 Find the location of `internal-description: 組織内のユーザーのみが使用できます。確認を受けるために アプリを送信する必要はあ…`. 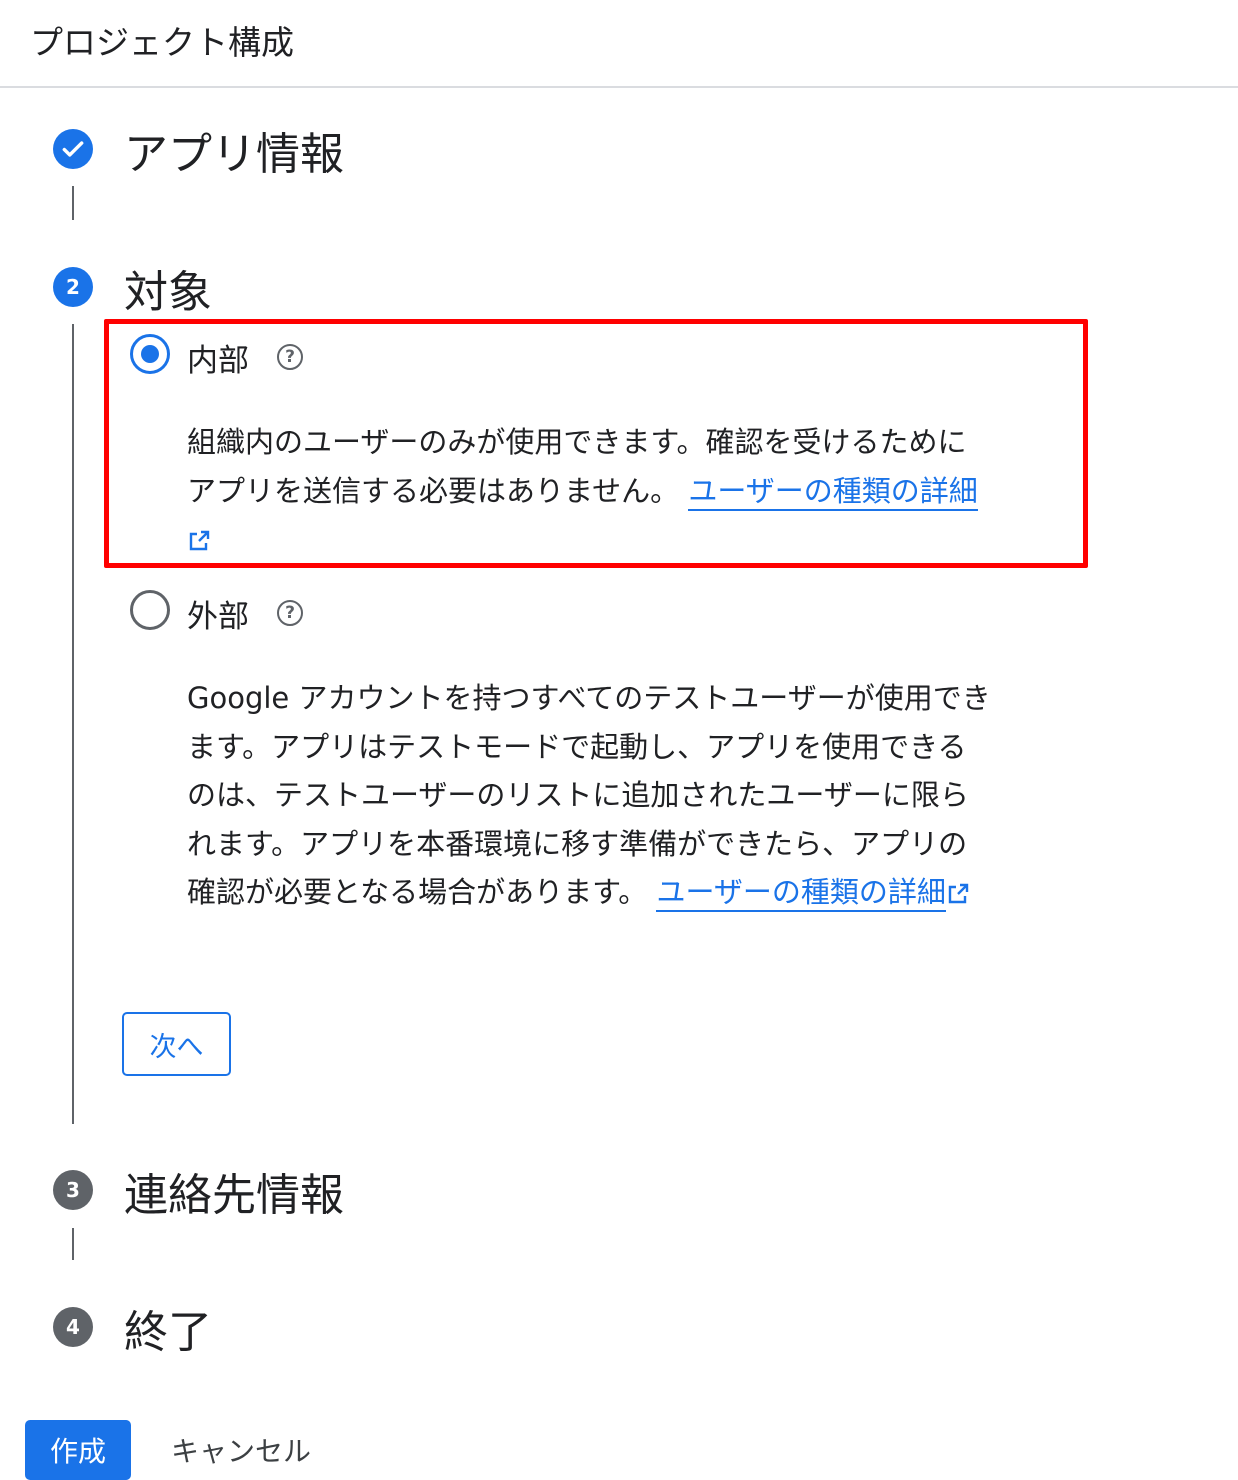

internal-description: 組織内のユーザーのみが使用できます。確認を受けるために アプリを送信する必要はあ… is located at coordinates (582, 491).